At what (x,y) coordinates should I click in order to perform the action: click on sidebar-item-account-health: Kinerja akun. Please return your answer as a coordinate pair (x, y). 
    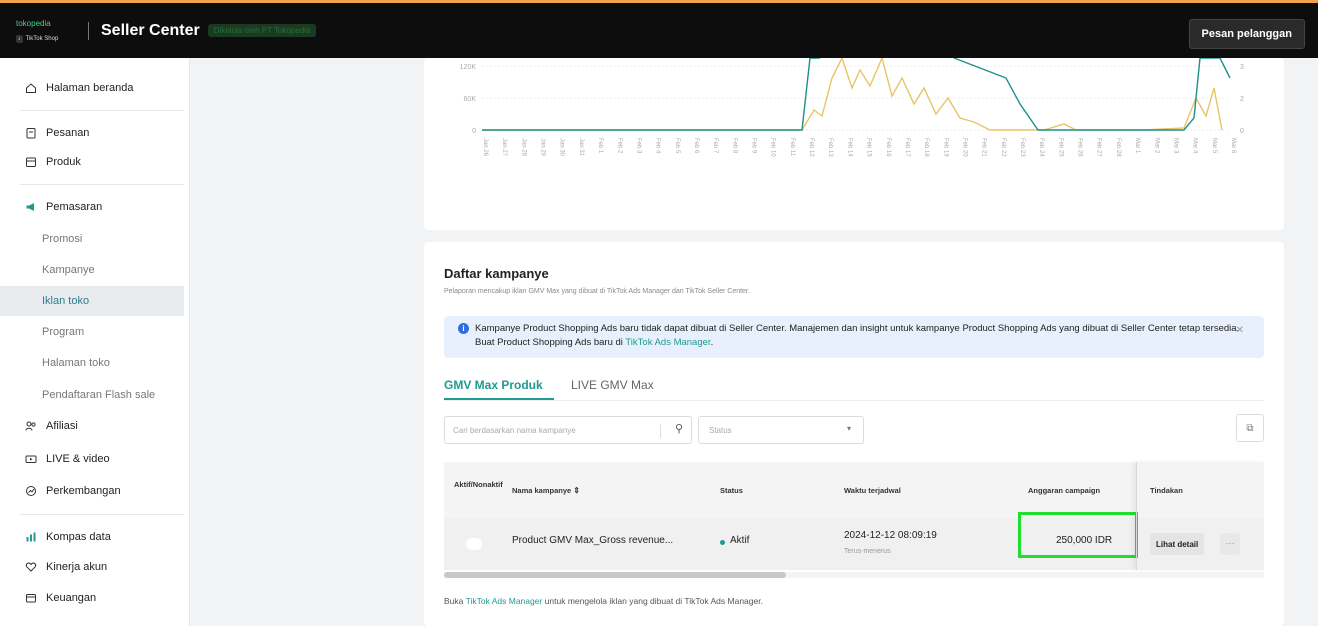
    Looking at the image, I should click on (92, 567).